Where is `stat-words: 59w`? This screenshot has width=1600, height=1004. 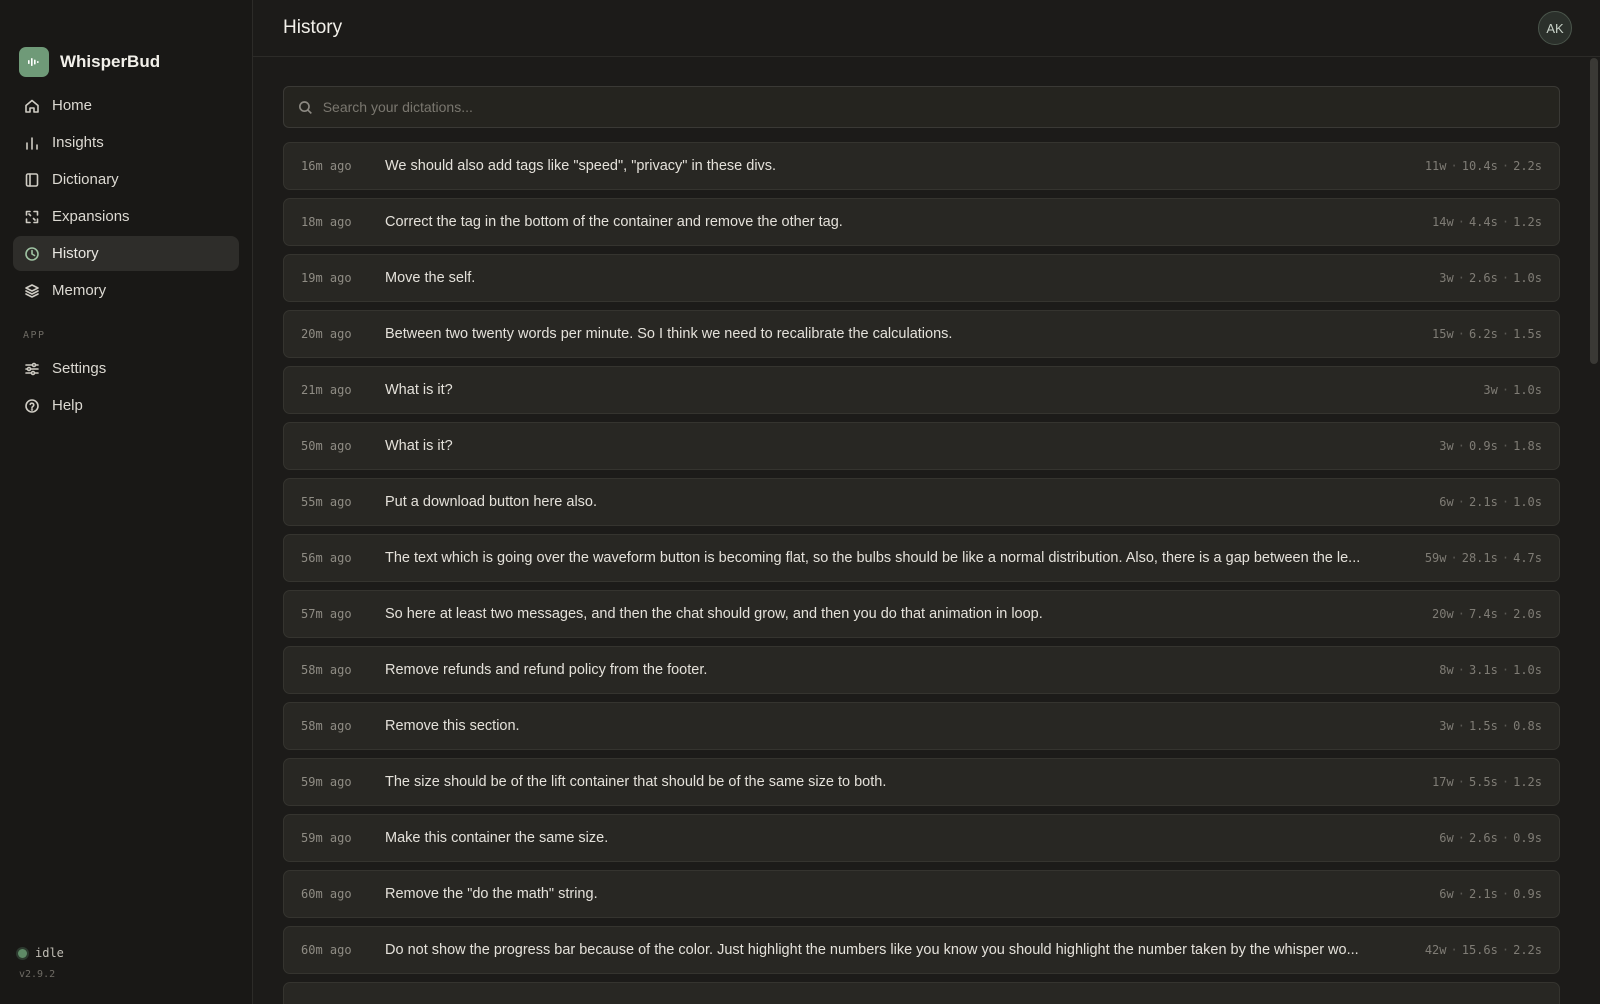
stat-words: 59w is located at coordinates (1435, 558).